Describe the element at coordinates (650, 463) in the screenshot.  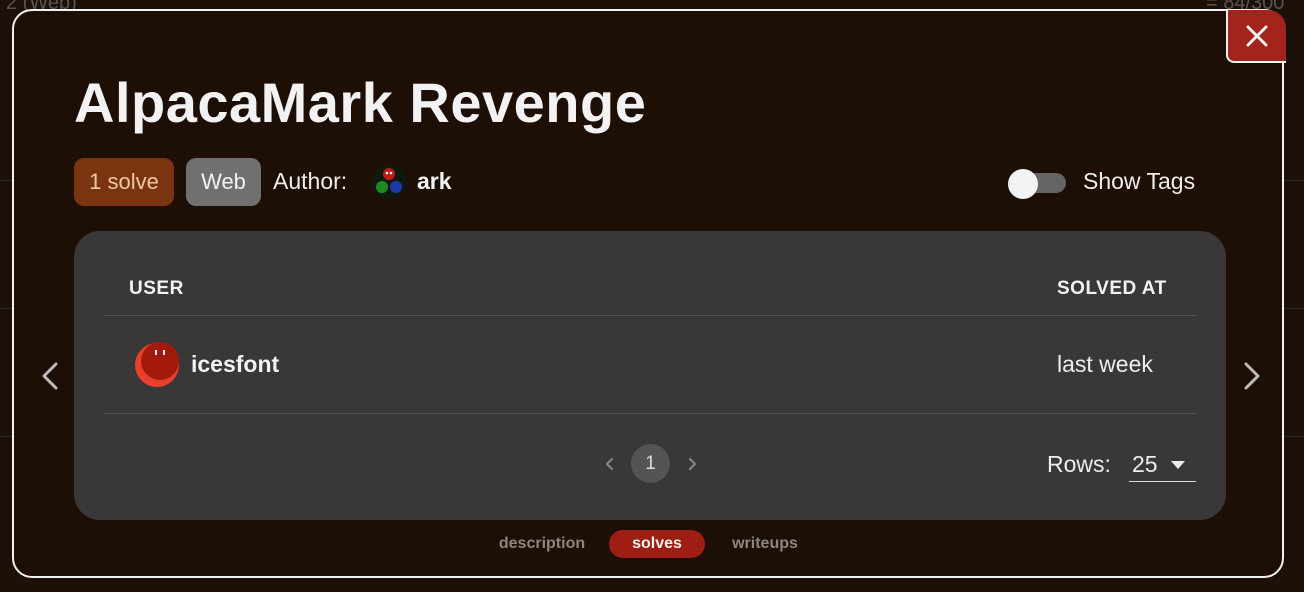
I see `page-number-button: 1` at that location.